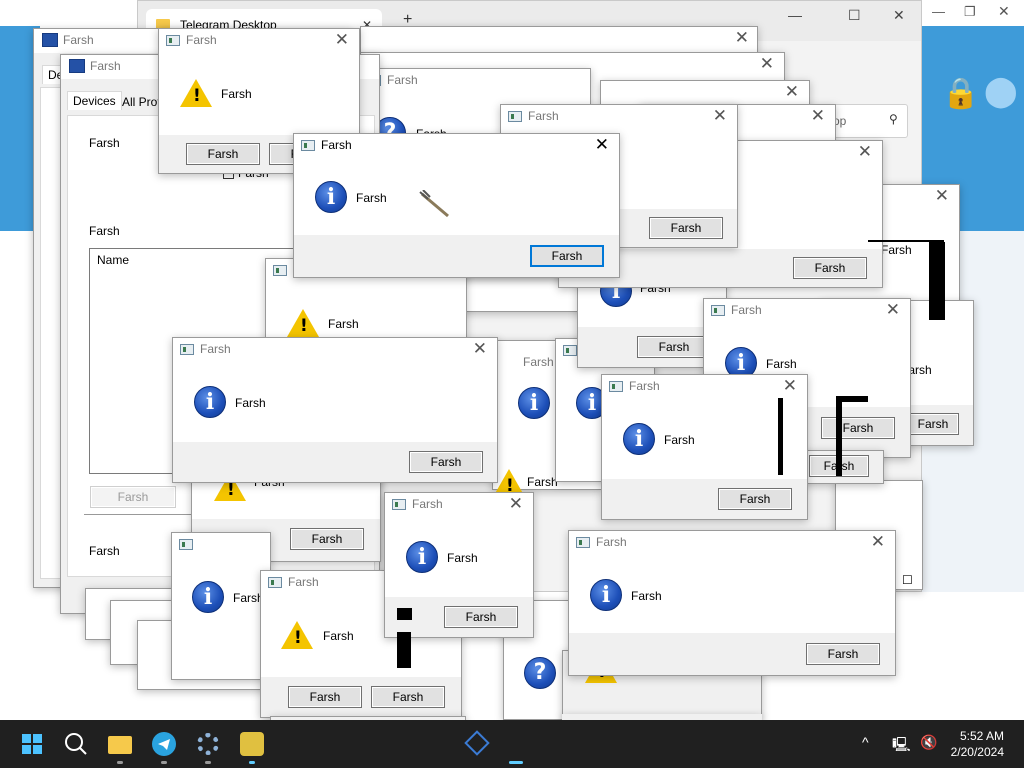 This screenshot has width=1024, height=768. Describe the element at coordinates (901, 746) in the screenshot. I see `network-icon: 🖳` at that location.